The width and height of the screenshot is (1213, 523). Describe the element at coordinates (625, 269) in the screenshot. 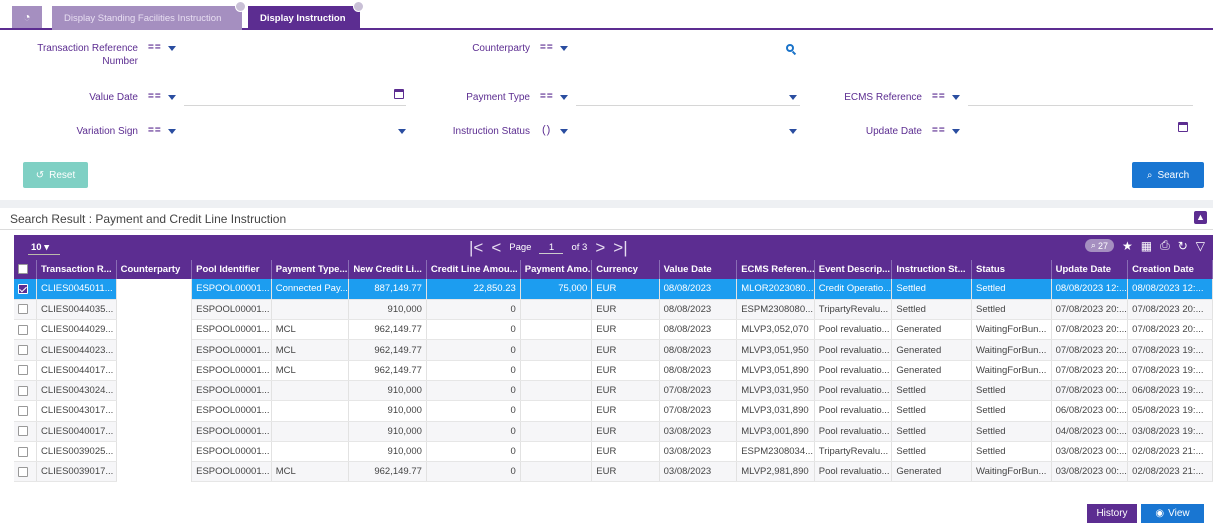

I see `column-header: Currency` at that location.